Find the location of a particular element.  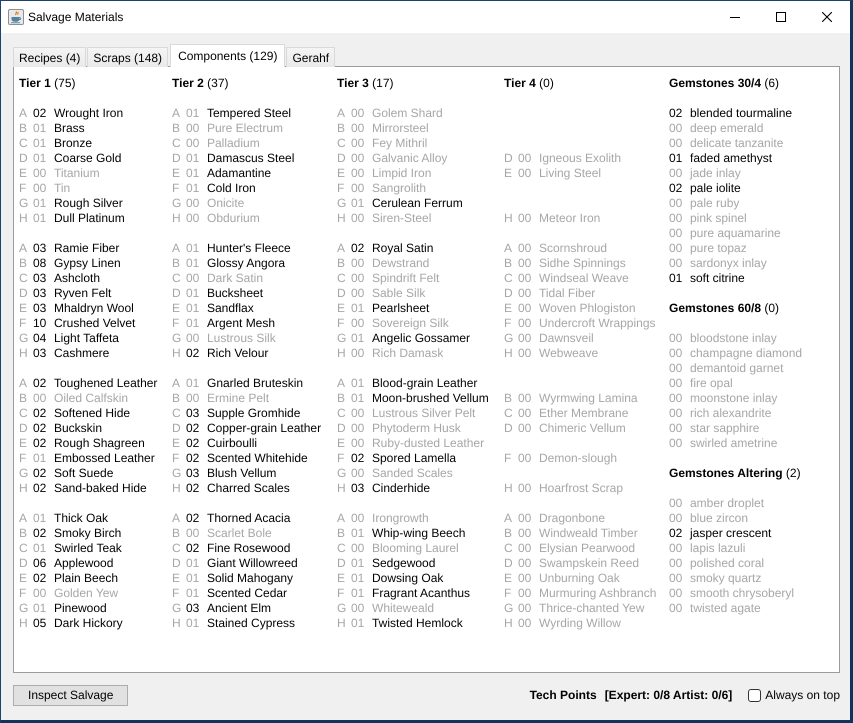

item-name: Gnarled Bruteskin is located at coordinates (255, 383).